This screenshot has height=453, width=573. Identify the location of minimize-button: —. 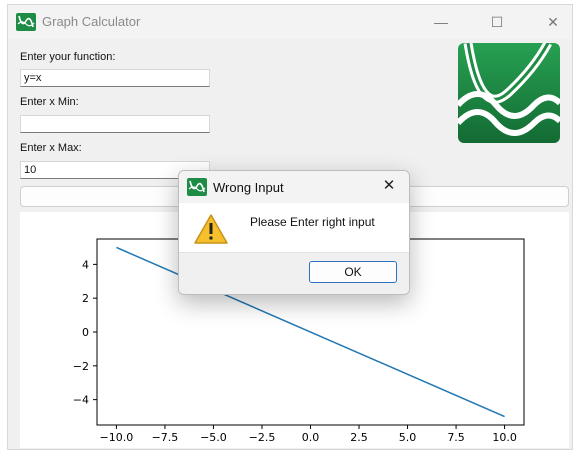
(441, 22).